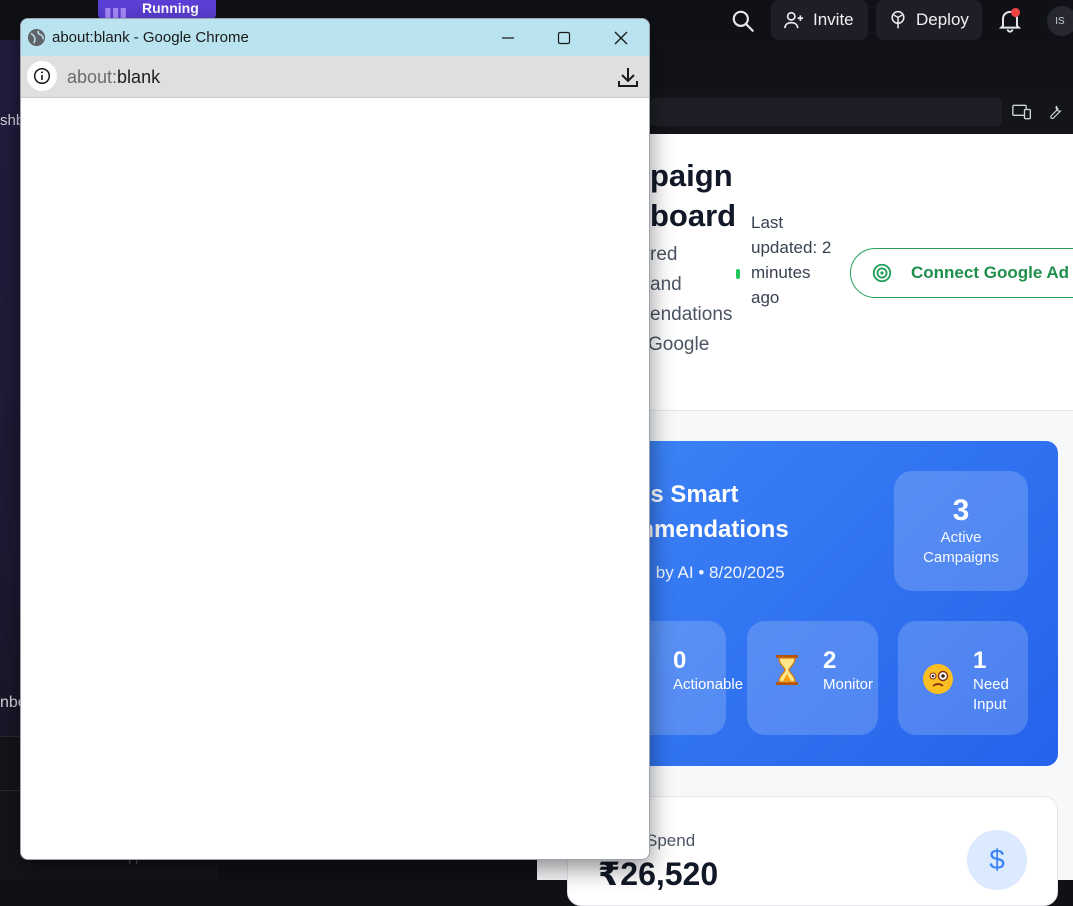 The width and height of the screenshot is (1073, 906). What do you see at coordinates (991, 694) in the screenshot?
I see `need-input-label: Need Input` at bounding box center [991, 694].